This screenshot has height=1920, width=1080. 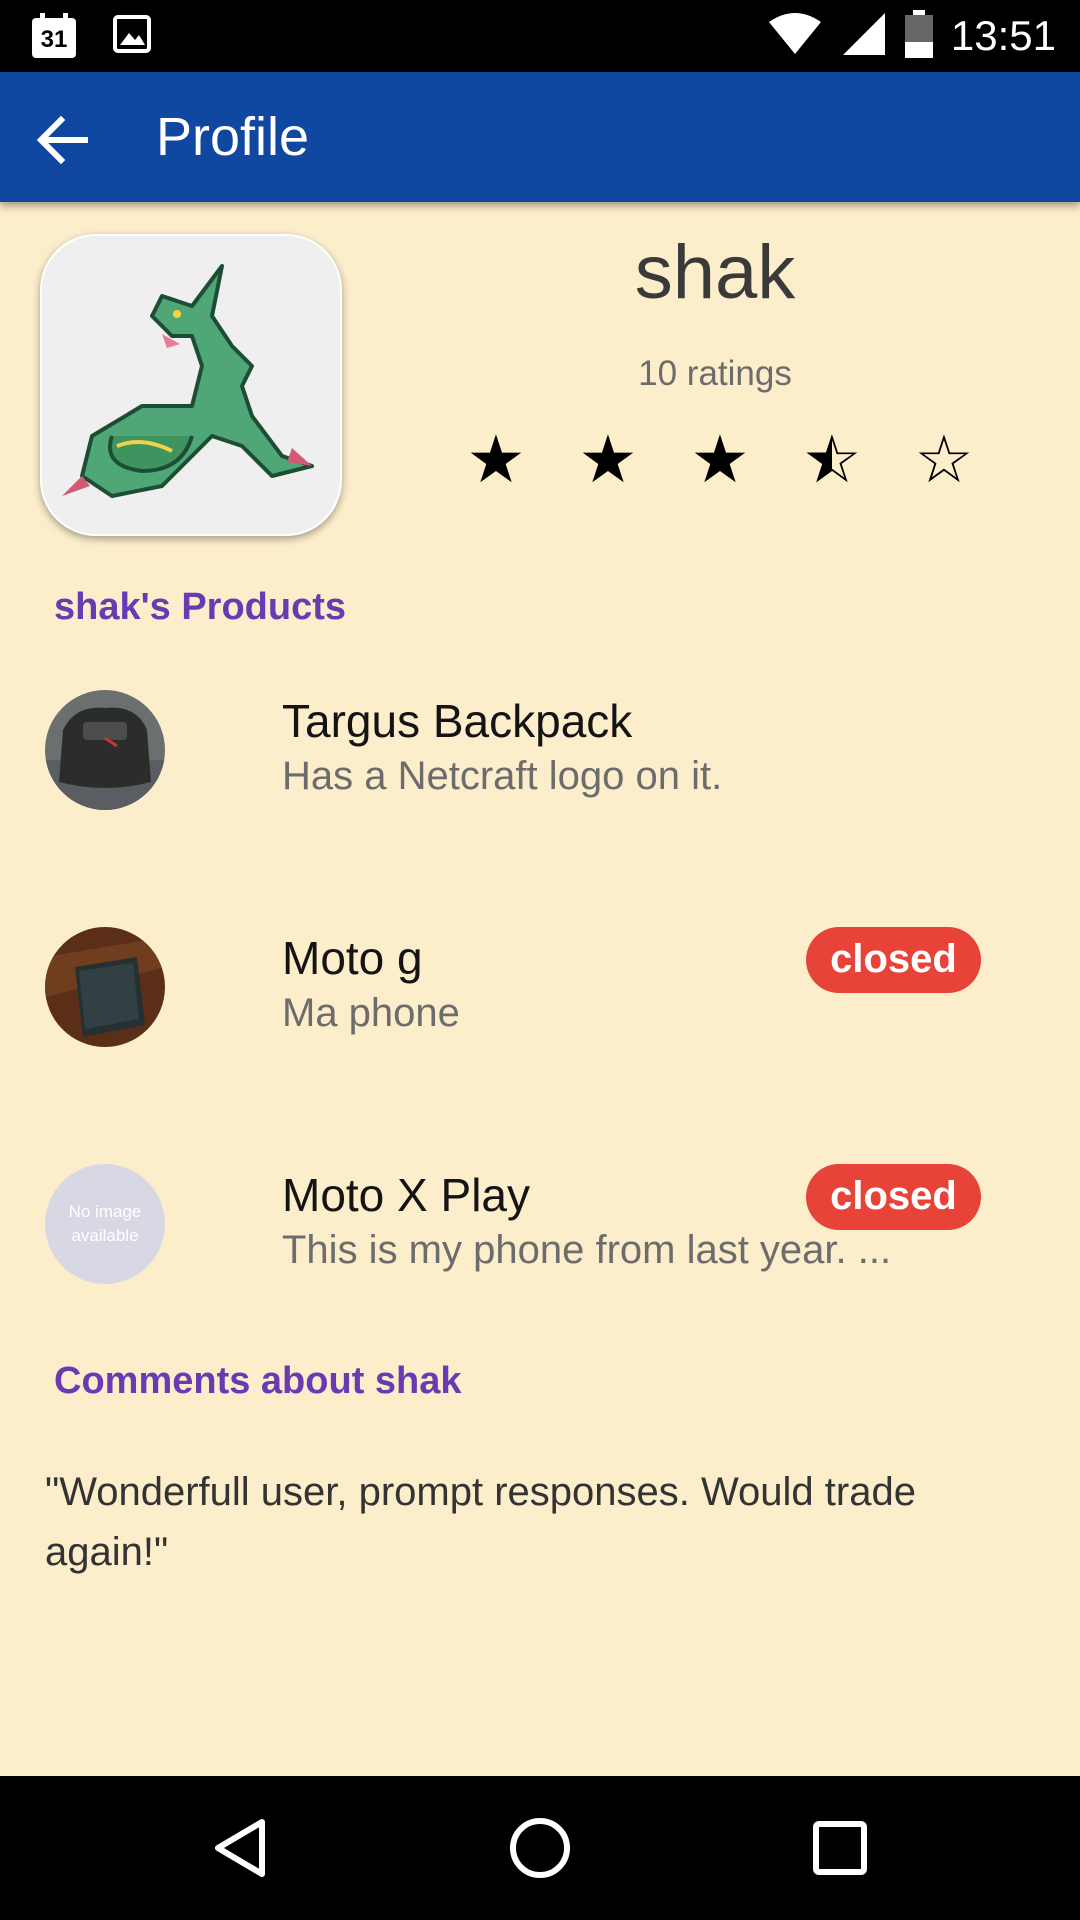 I want to click on product-name: Moto g, so click(x=352, y=958).